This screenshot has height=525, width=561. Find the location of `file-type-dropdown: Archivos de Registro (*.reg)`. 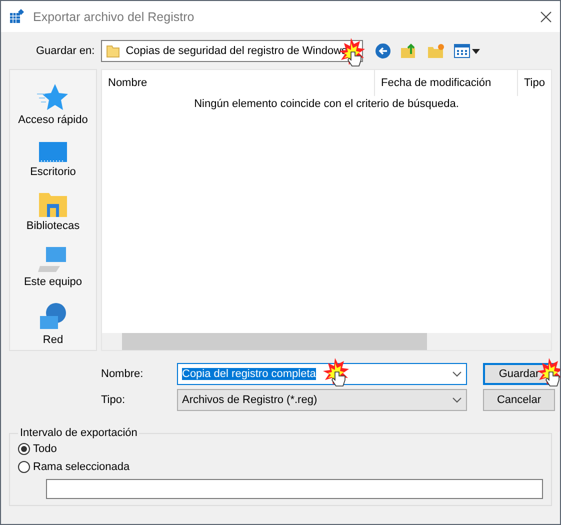

file-type-dropdown: Archivos de Registro (*.reg) is located at coordinates (322, 400).